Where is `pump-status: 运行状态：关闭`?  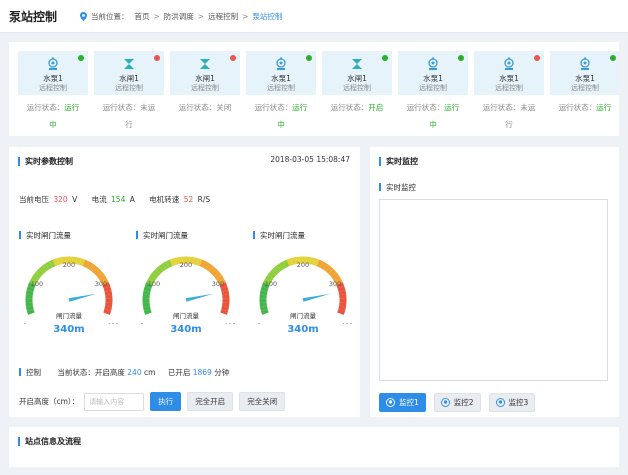 pump-status: 运行状态：关闭 is located at coordinates (205, 107).